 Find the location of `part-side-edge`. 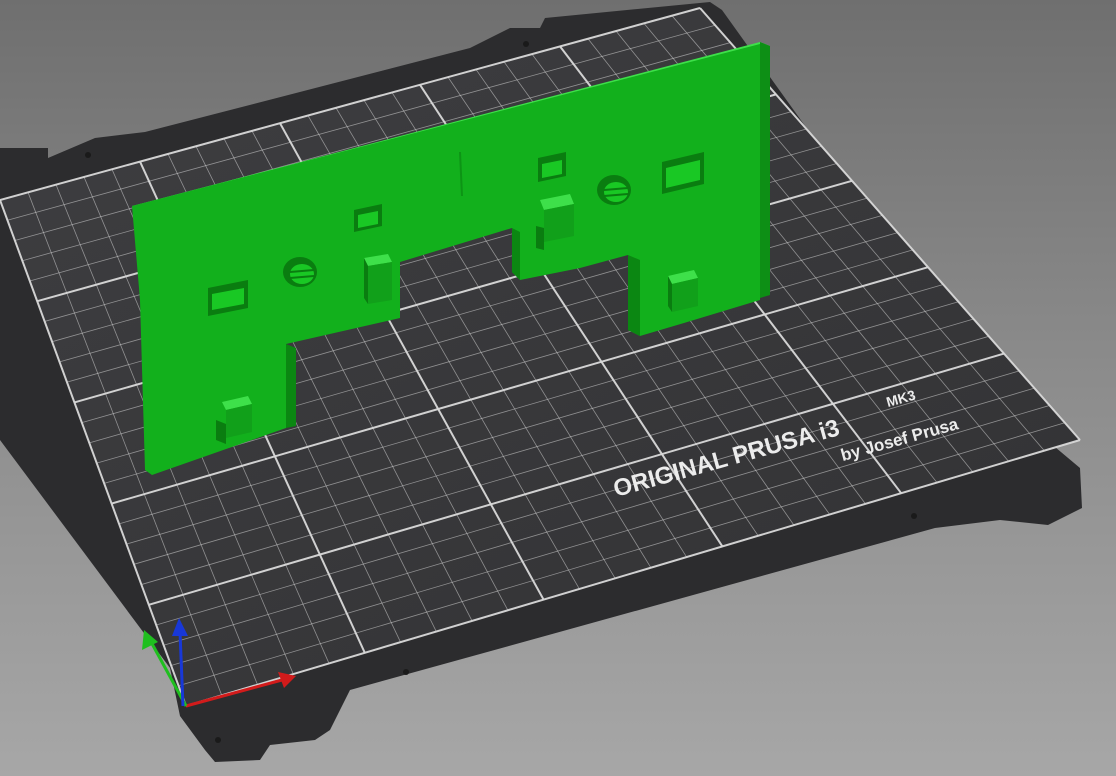

part-side-edge is located at coordinates (765, 170).